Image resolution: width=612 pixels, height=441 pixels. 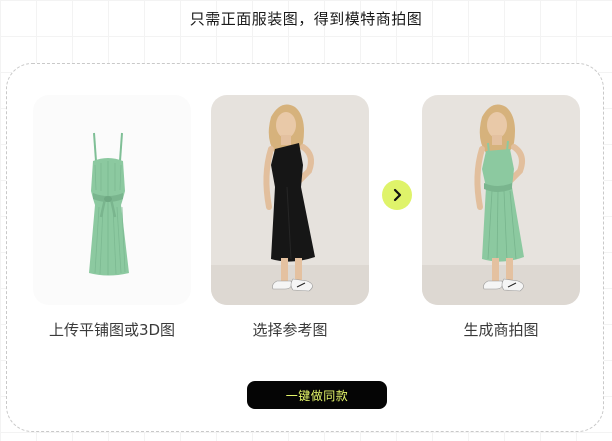 What do you see at coordinates (306, 19) in the screenshot?
I see `page-title: 只需正面服装图，得到模特商拍图` at bounding box center [306, 19].